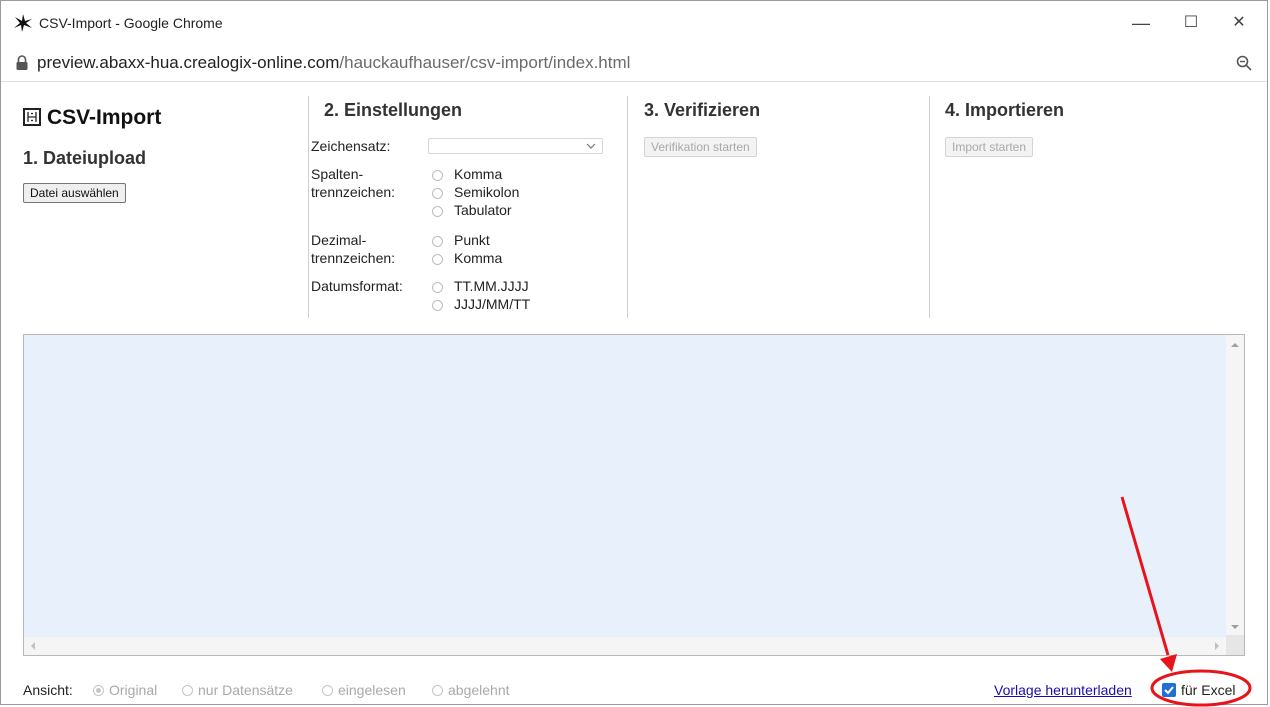 This screenshot has width=1270, height=707. Describe the element at coordinates (187, 690) in the screenshot. I see `view-radio-nur-datensaetze` at that location.